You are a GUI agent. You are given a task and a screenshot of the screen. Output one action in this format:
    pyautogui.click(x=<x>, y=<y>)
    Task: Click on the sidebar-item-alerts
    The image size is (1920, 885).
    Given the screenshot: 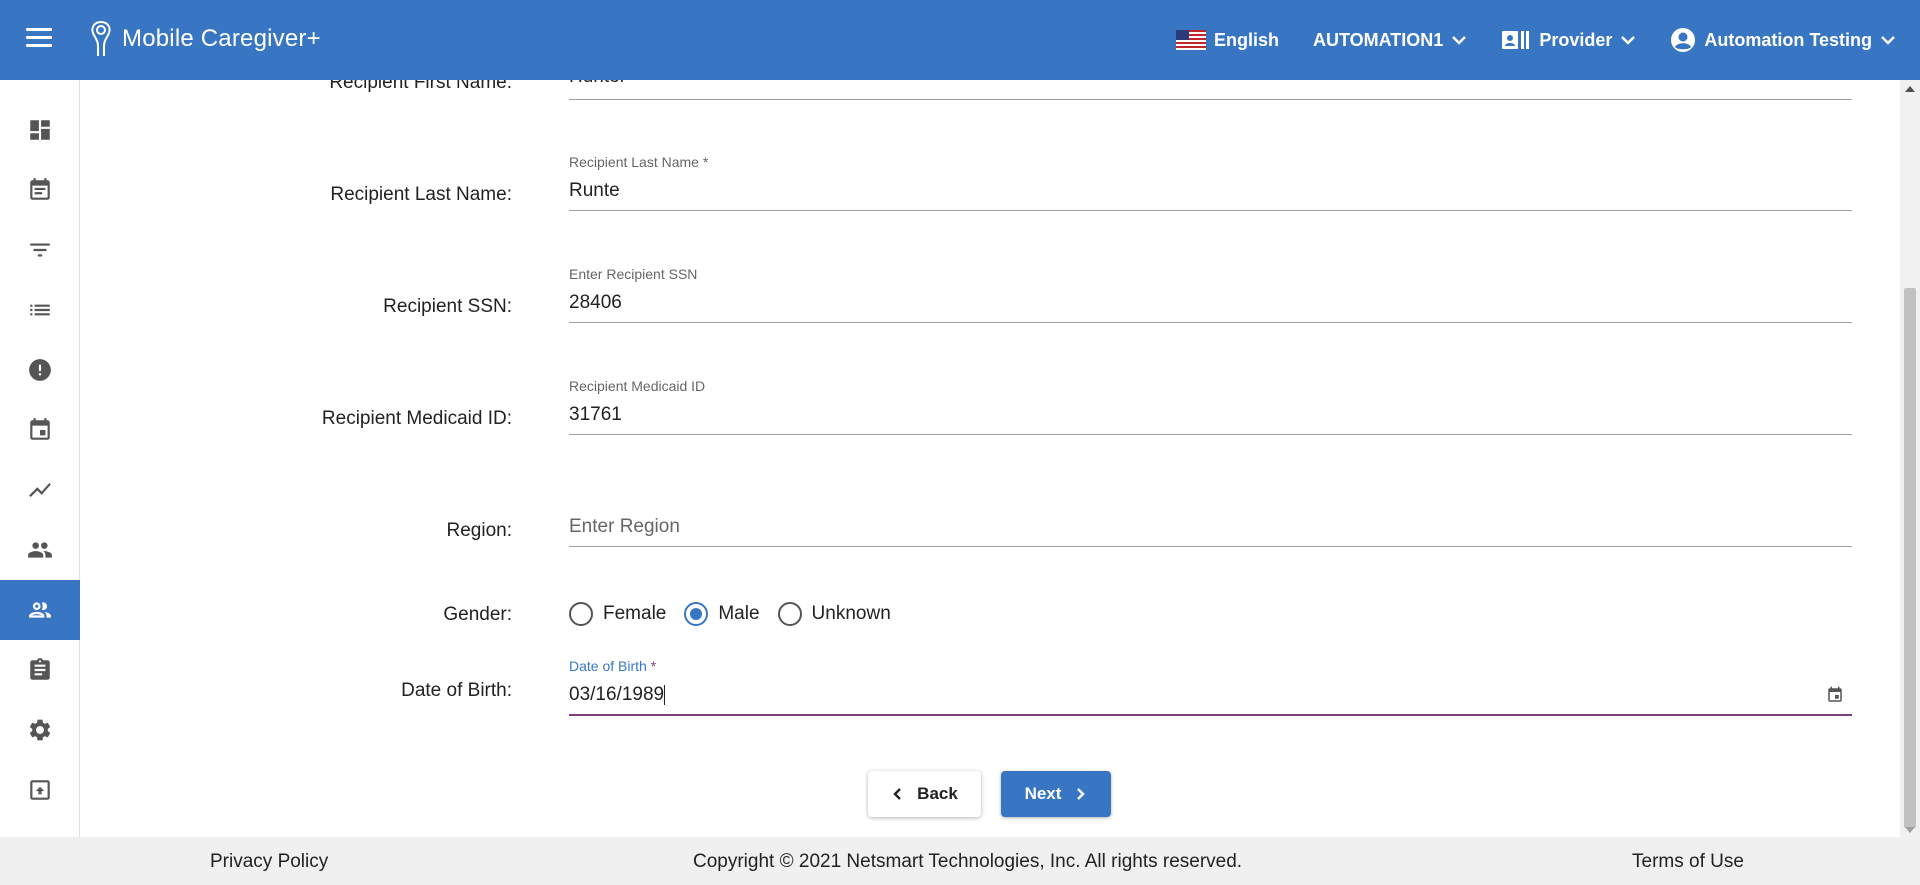 What is the action you would take?
    pyautogui.click(x=40, y=370)
    